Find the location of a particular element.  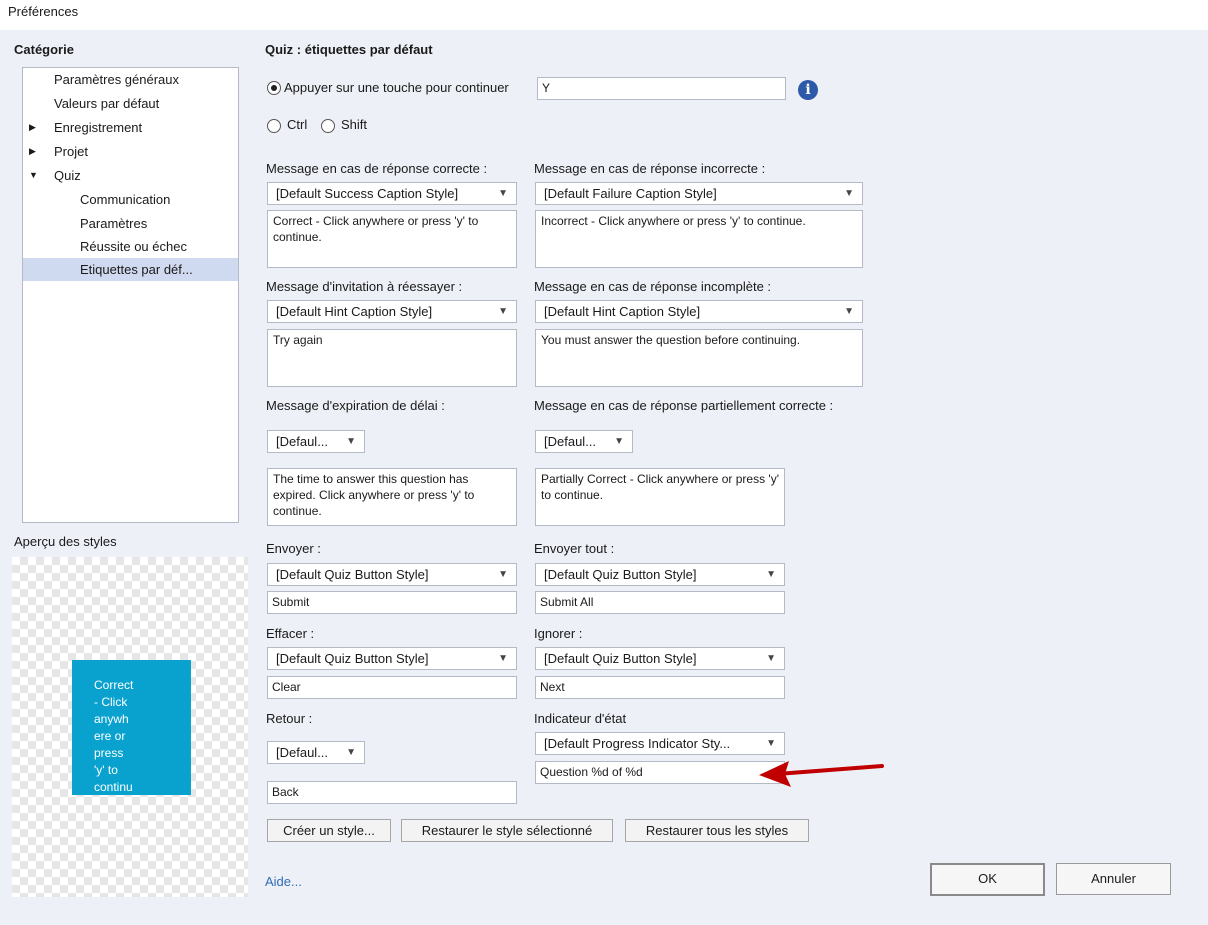

shift-radio is located at coordinates (328, 126).